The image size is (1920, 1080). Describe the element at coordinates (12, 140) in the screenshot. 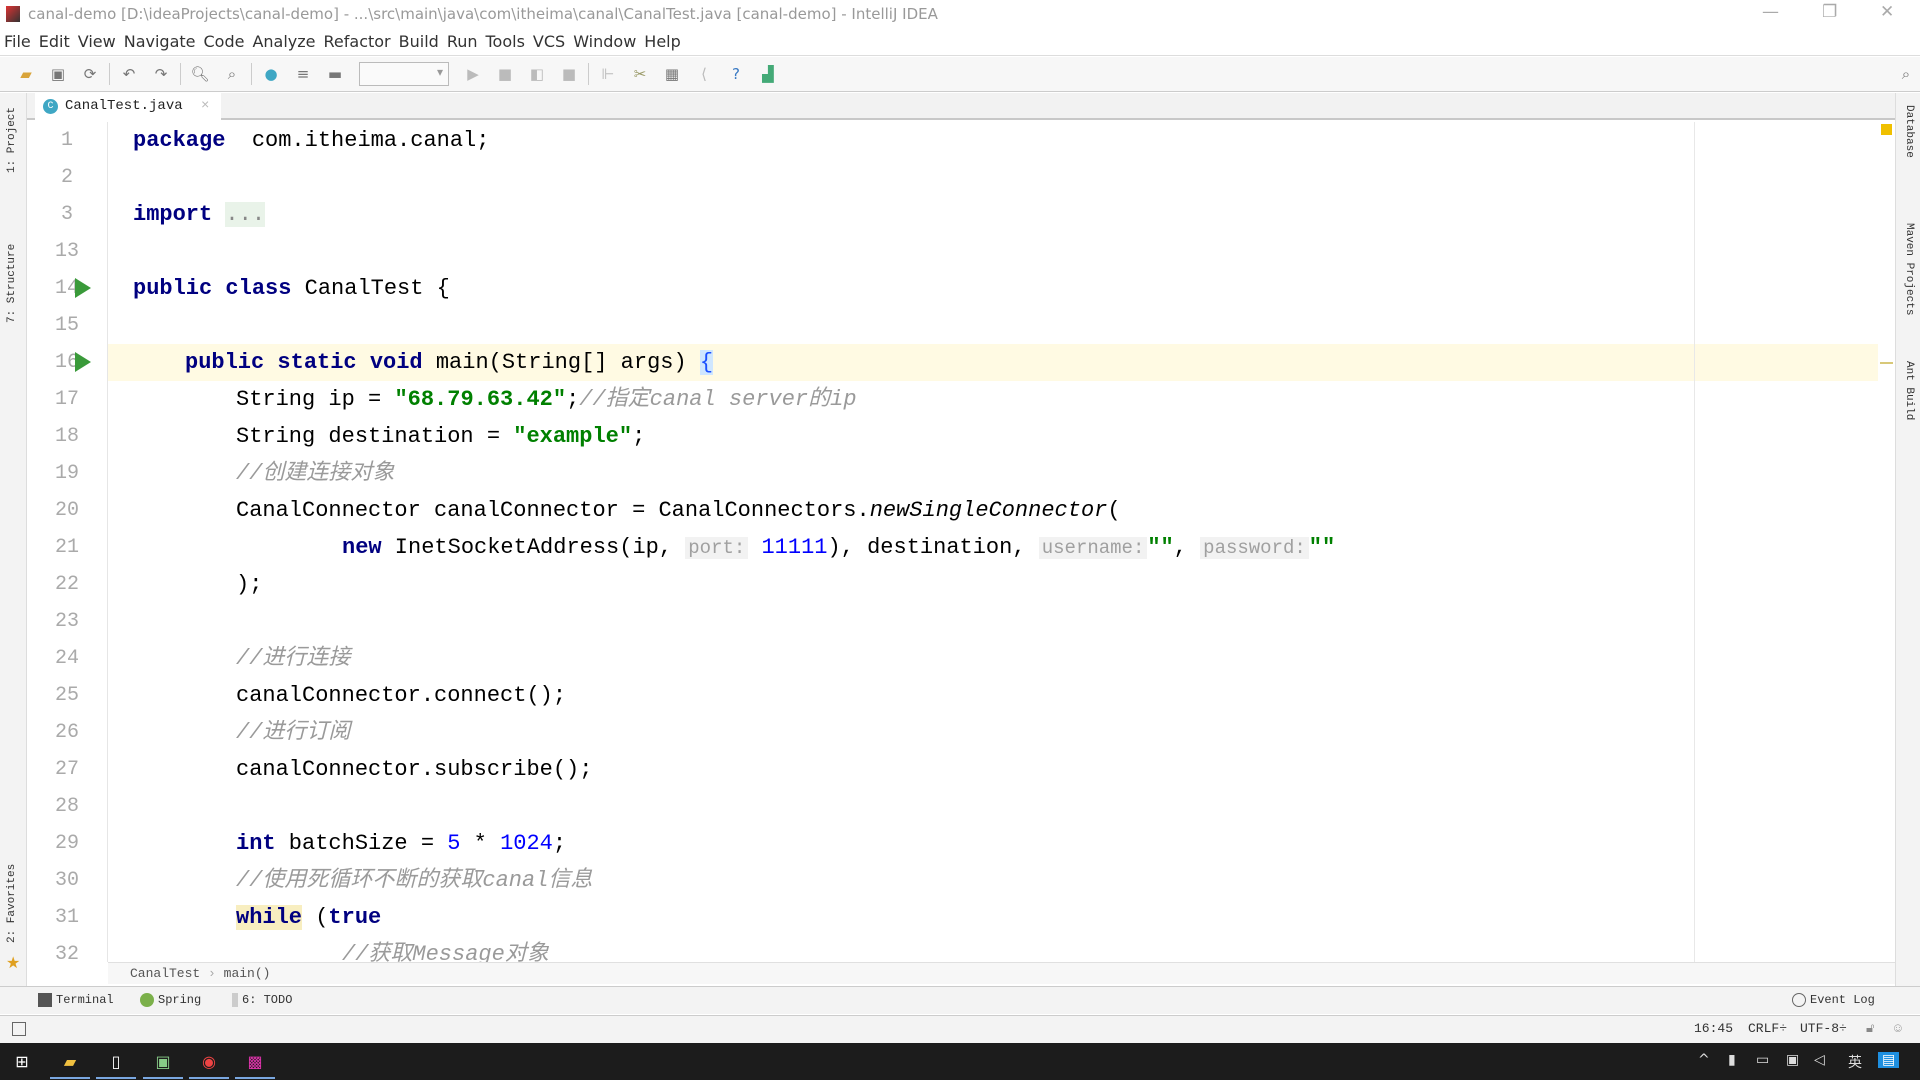

I see `project-tool-button: 1: Project` at that location.